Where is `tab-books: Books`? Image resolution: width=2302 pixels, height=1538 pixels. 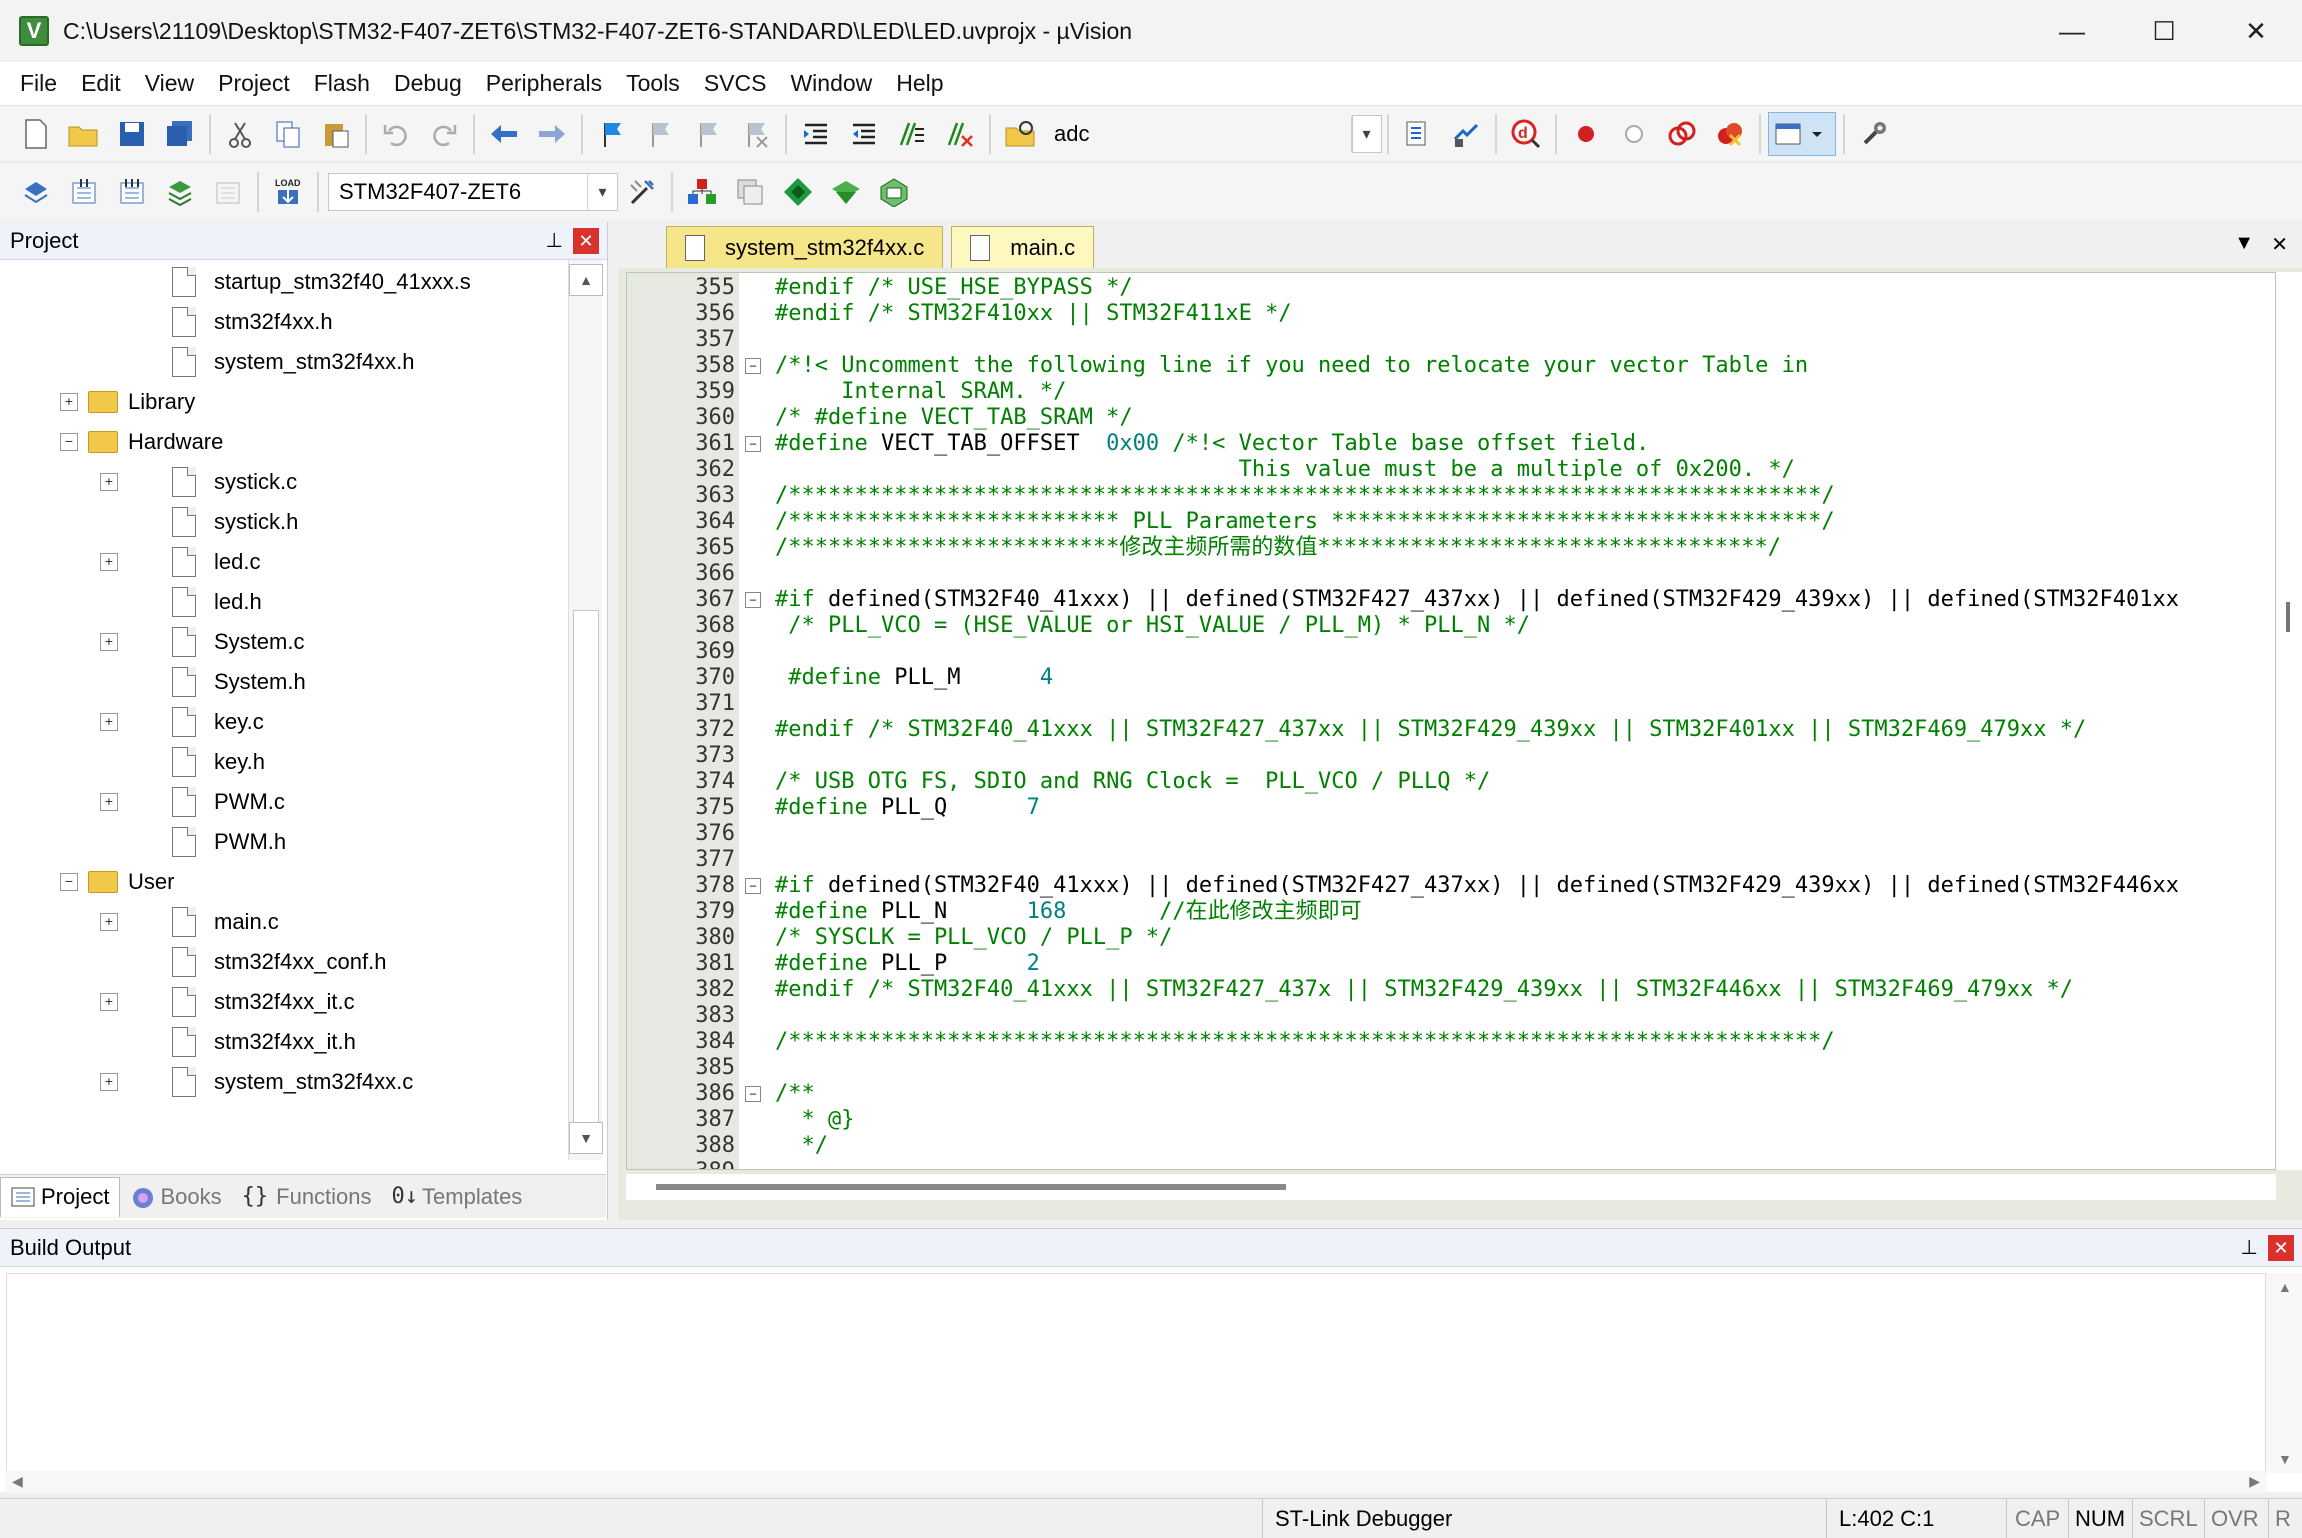 tab-books: Books is located at coordinates (175, 1197).